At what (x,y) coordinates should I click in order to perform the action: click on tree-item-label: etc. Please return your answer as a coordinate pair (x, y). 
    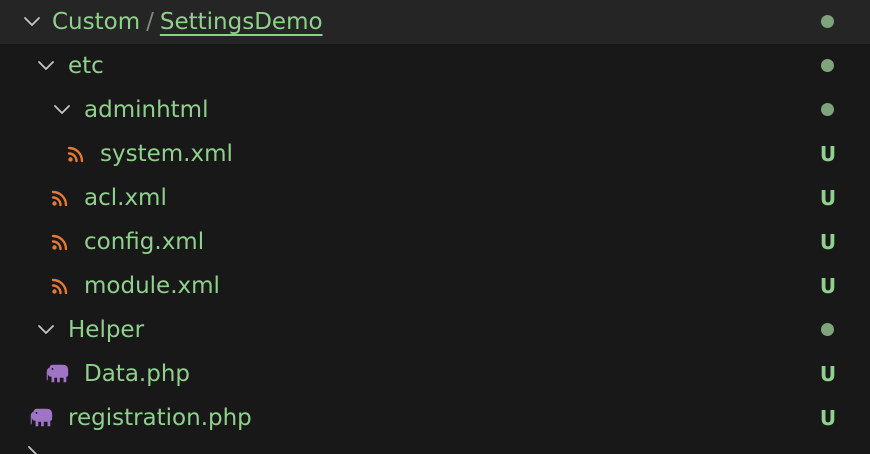
    Looking at the image, I should click on (86, 66).